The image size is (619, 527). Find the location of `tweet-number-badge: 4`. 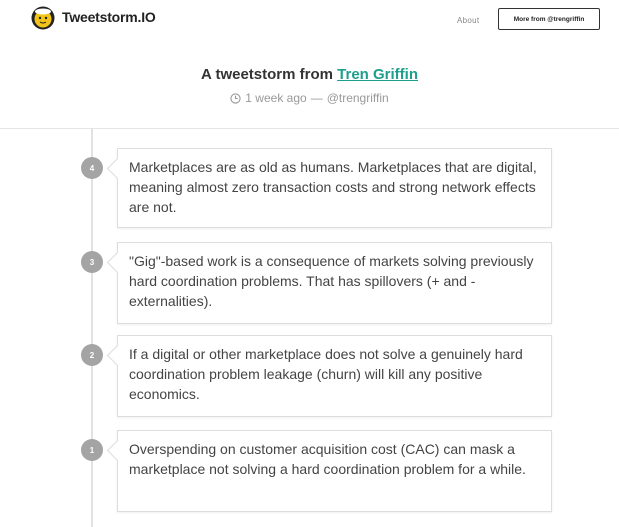

tweet-number-badge: 4 is located at coordinates (92, 168).